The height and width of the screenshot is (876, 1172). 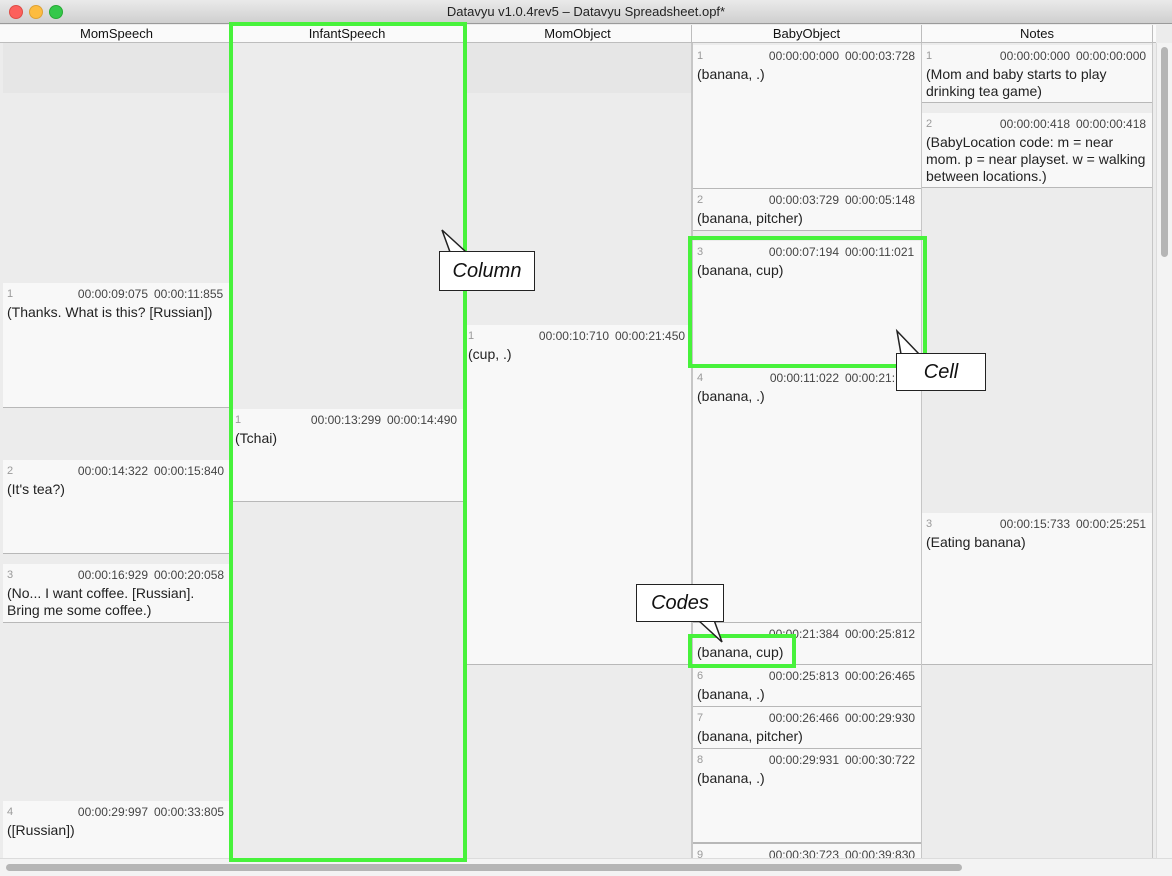 What do you see at coordinates (1035, 524) in the screenshot?
I see `cell-onset: 00:00:15:733` at bounding box center [1035, 524].